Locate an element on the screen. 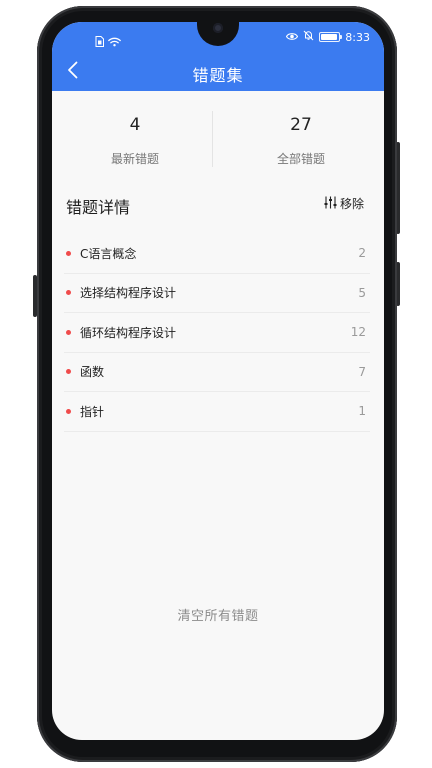  list-item: 函数 7 is located at coordinates (217, 372).